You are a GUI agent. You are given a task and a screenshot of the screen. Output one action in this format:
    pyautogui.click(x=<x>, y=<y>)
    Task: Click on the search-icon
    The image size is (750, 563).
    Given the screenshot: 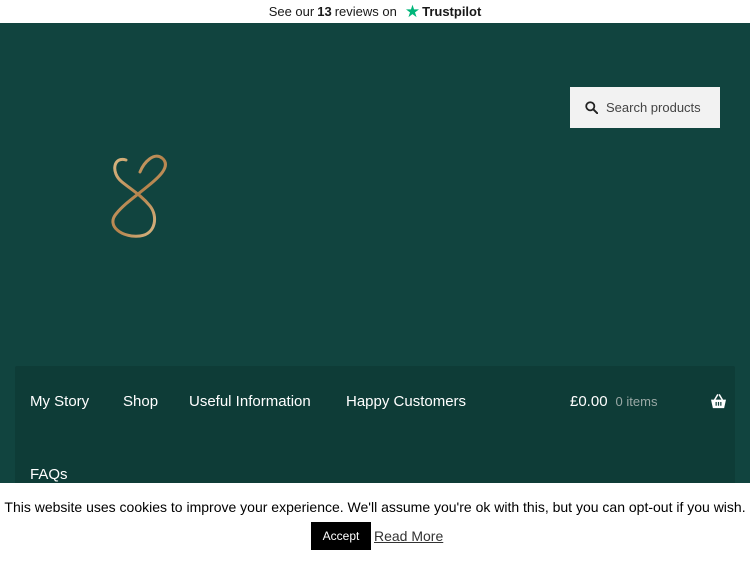 What is the action you would take?
    pyautogui.click(x=591, y=107)
    